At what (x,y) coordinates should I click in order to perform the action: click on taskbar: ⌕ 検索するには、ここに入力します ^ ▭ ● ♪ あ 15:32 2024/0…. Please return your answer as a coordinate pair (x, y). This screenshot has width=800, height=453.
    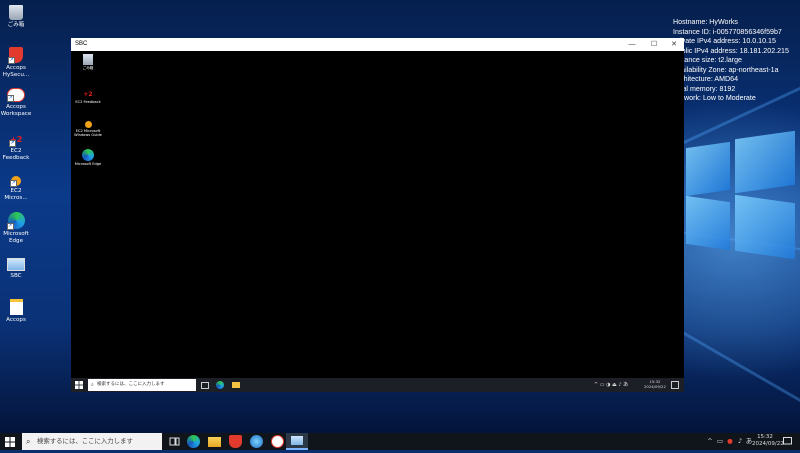
    Looking at the image, I should click on (400, 441).